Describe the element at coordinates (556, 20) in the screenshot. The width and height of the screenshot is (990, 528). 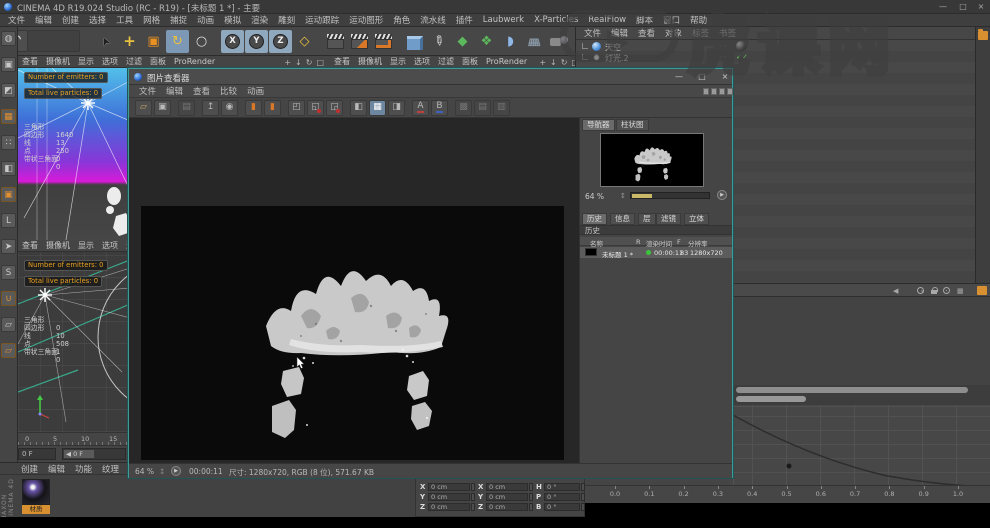
I see `menu-item: X-Particles` at that location.